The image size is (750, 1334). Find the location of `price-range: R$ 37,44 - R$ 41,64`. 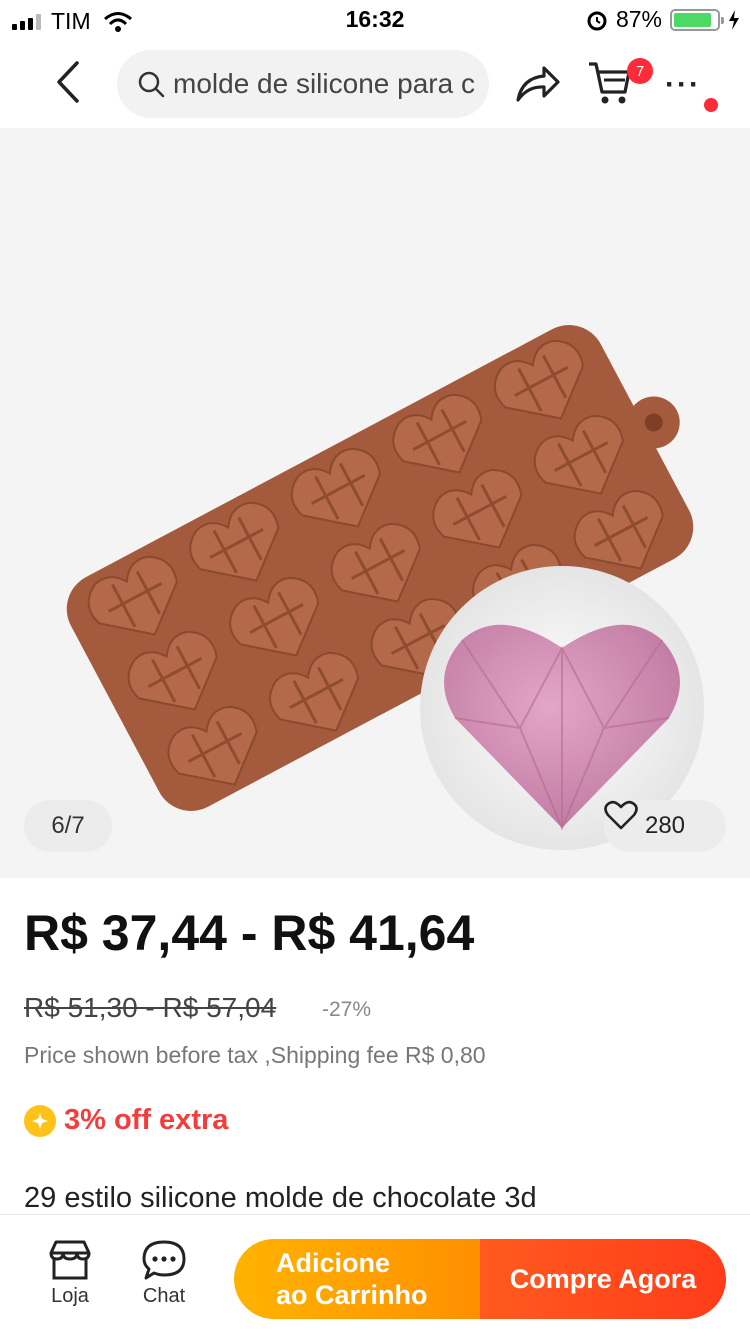

price-range: R$ 37,44 - R$ 41,64 is located at coordinates (249, 933).